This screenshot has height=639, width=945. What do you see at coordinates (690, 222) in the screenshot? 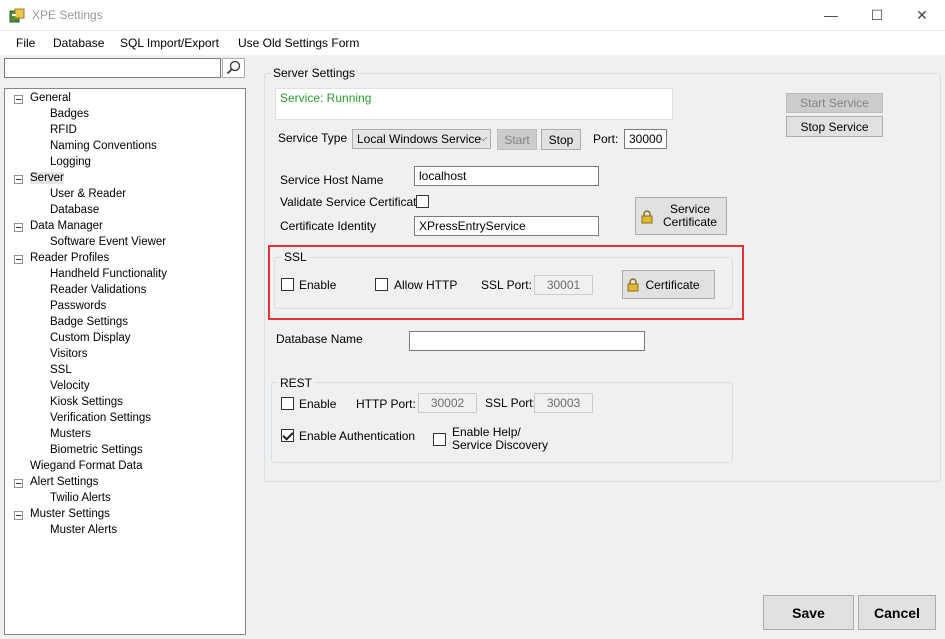
I see `service-certificate-line2: Certificate` at bounding box center [690, 222].